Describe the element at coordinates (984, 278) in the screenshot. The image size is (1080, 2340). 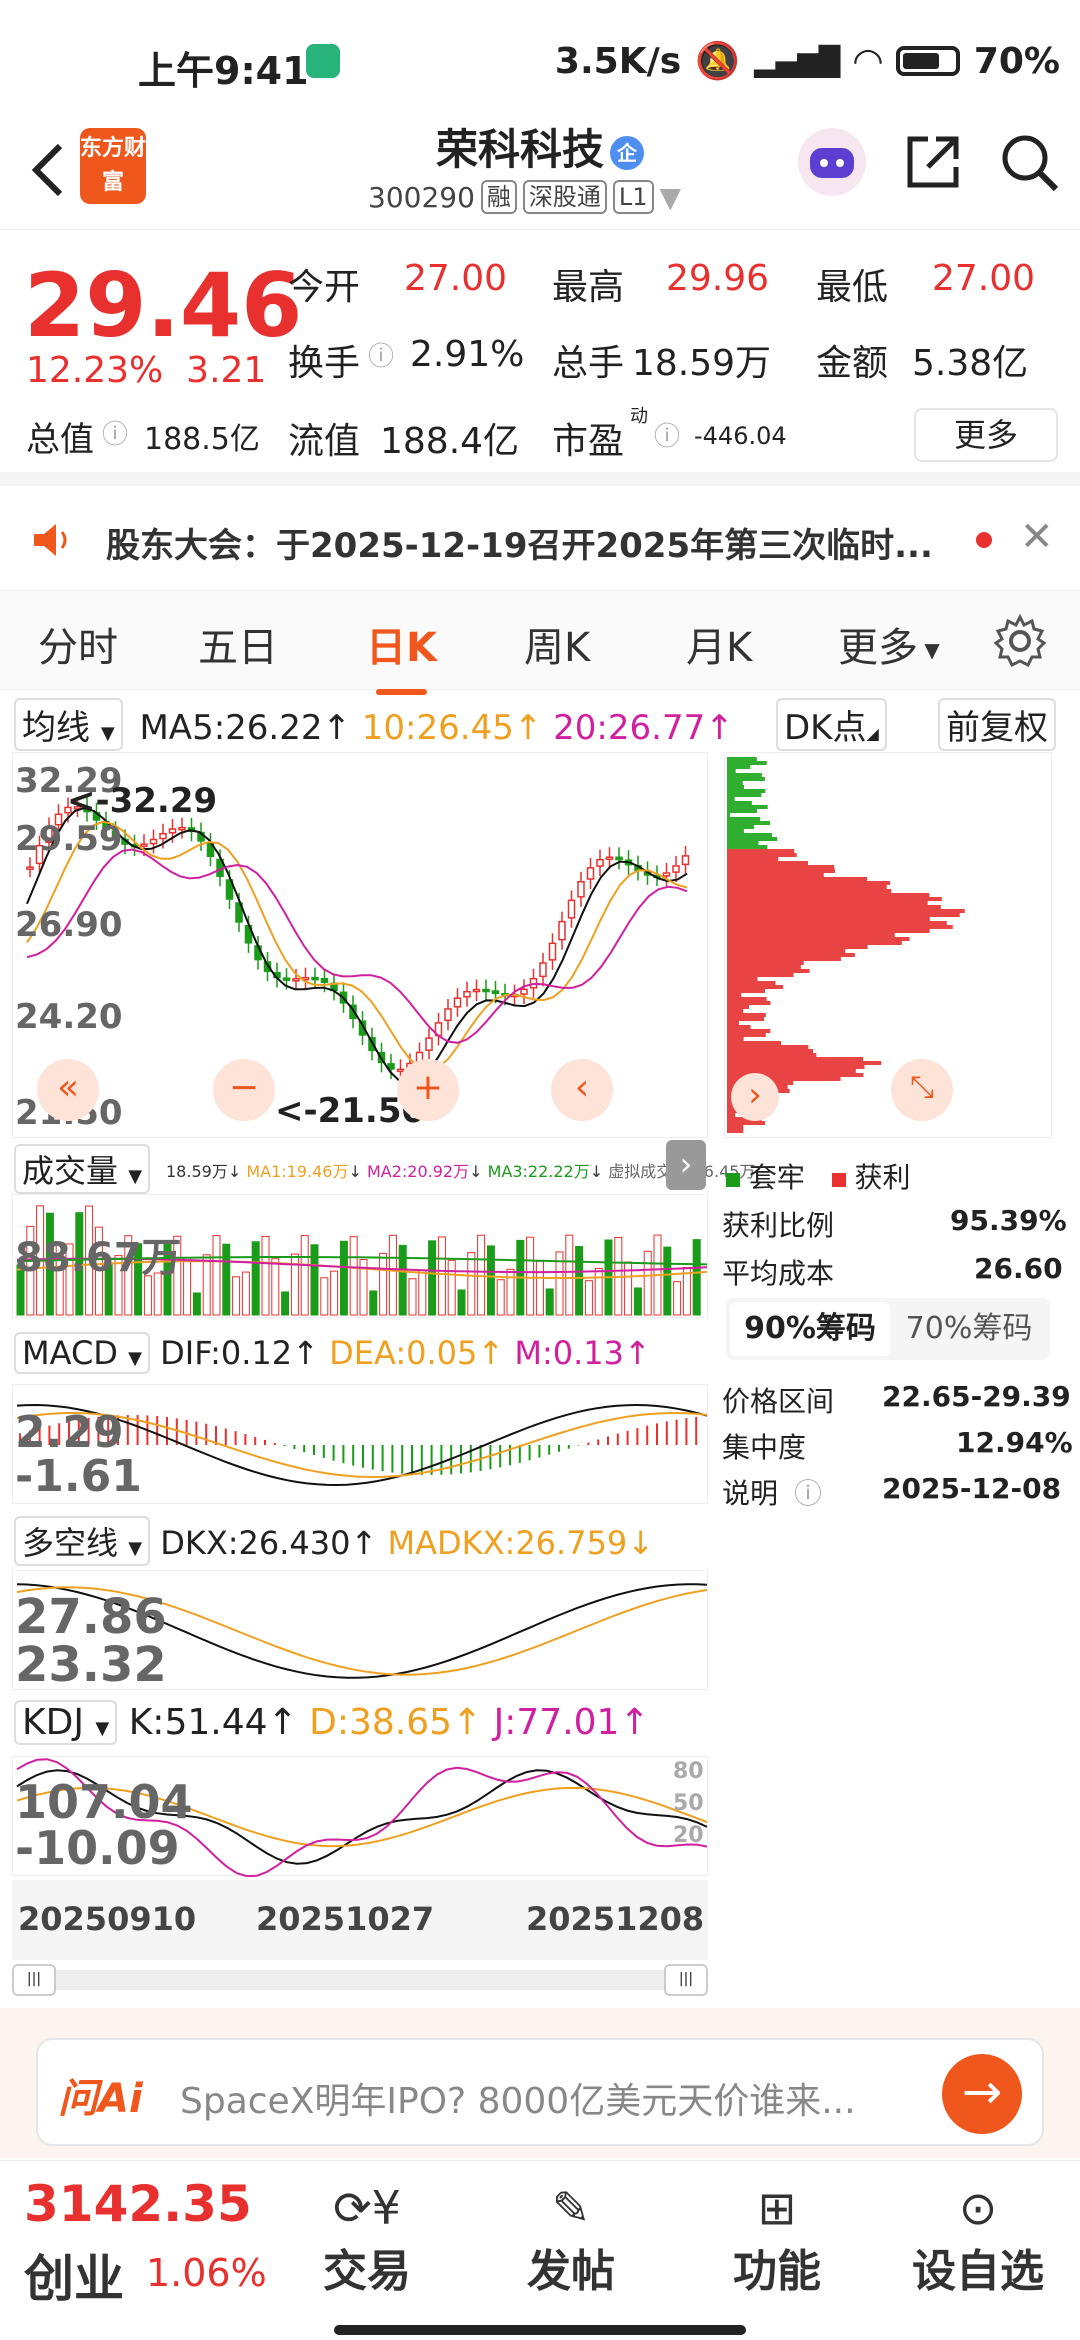
I see `low-value: 27.00` at that location.